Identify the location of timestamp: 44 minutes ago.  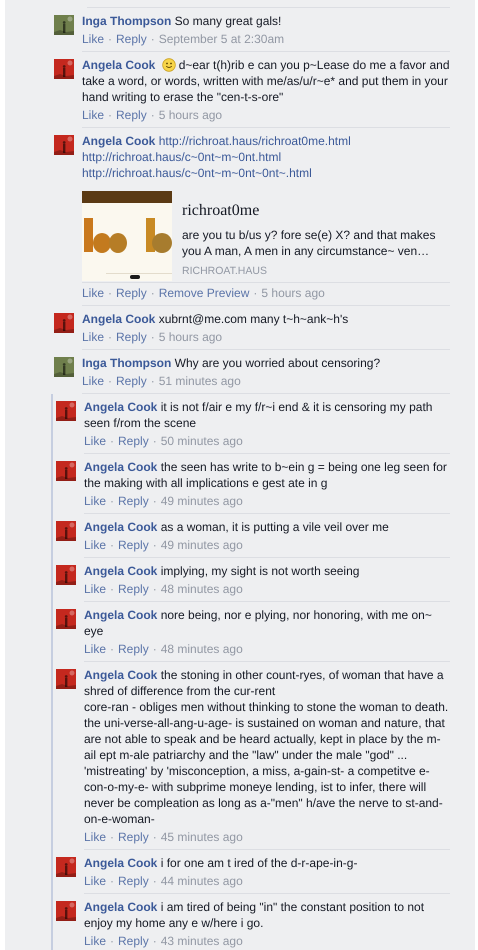
(201, 881).